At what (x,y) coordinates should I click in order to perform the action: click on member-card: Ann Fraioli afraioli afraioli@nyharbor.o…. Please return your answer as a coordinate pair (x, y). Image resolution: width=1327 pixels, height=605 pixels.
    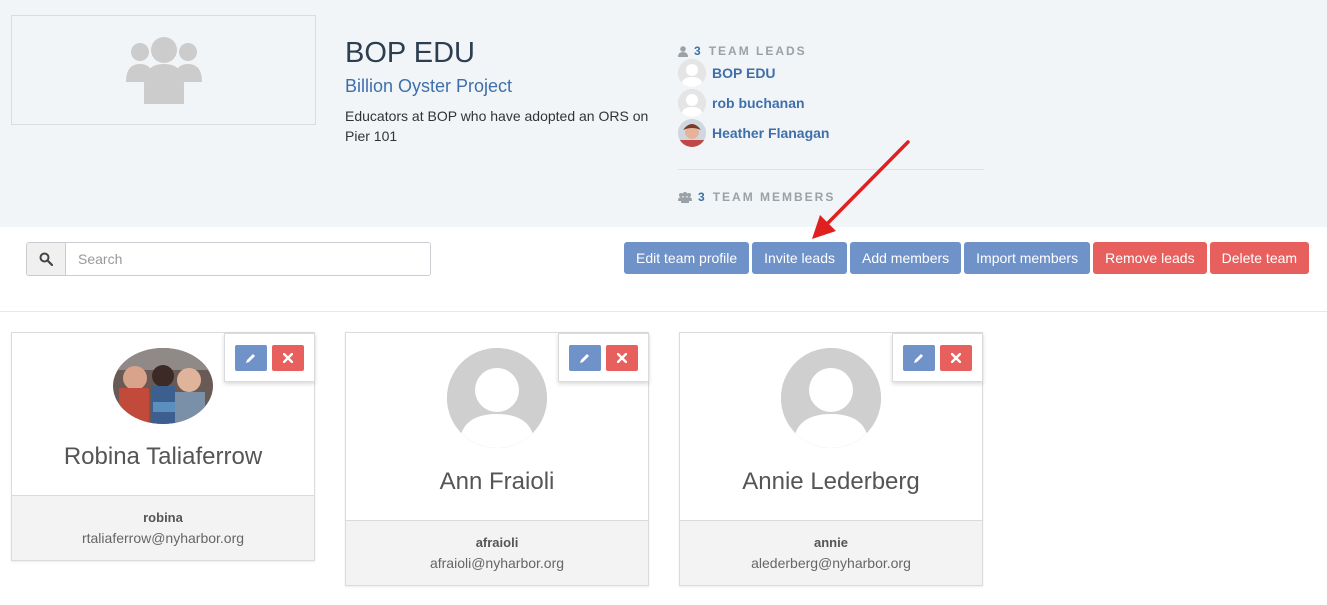
    Looking at the image, I should click on (497, 459).